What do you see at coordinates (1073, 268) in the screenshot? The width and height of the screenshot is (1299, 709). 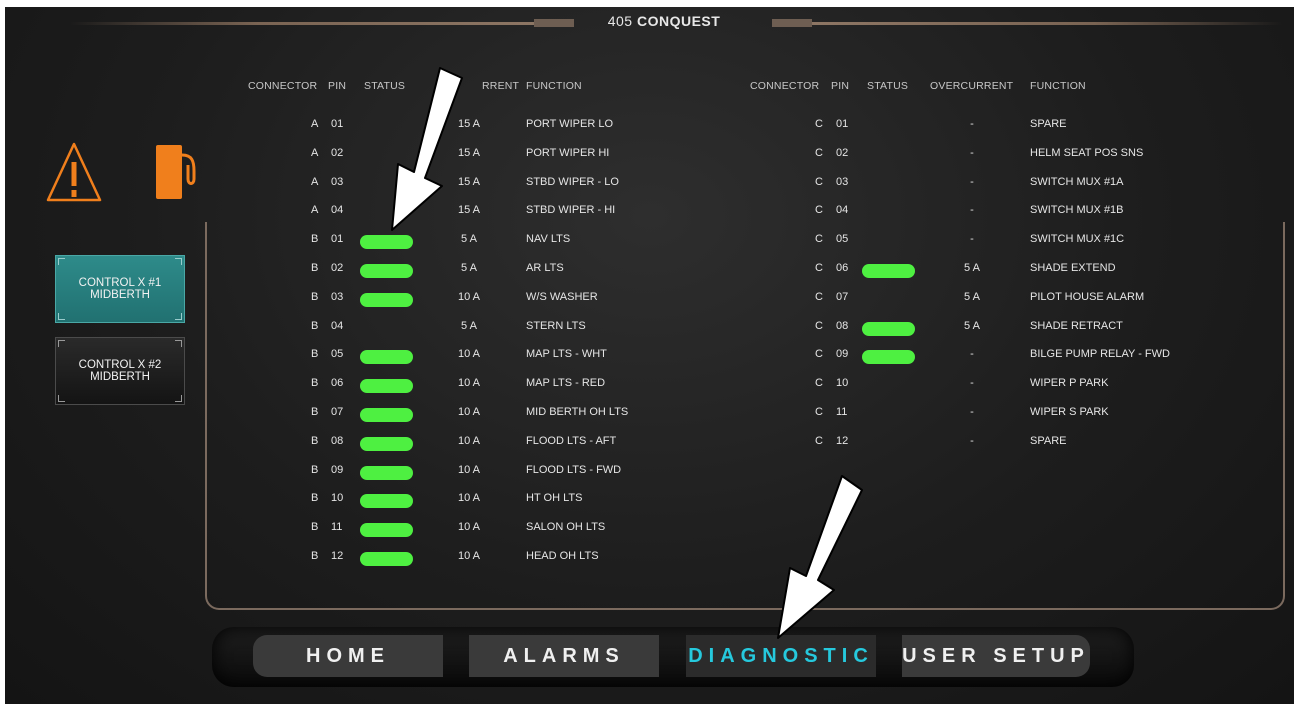 I see `function-cell: SHADE EXTEND` at bounding box center [1073, 268].